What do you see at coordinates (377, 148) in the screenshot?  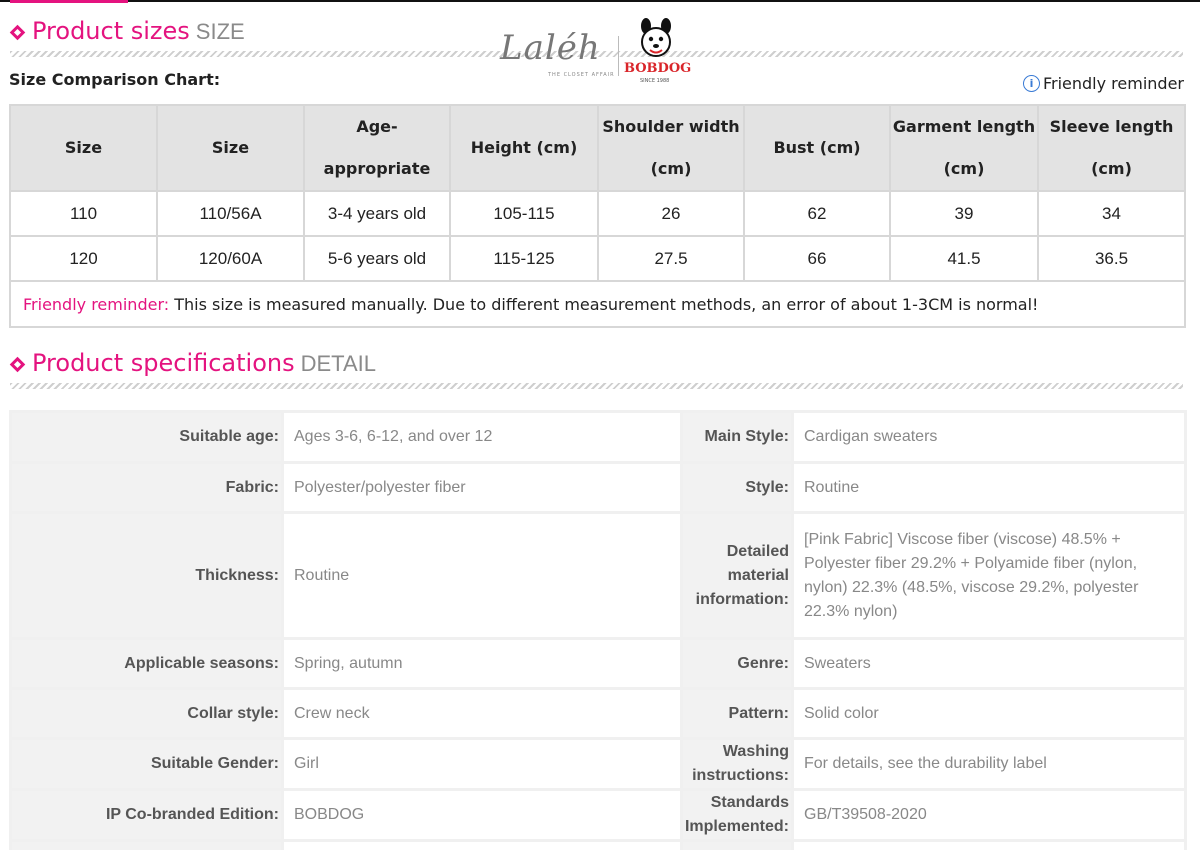 I see `header-age: Age-appropriate` at bounding box center [377, 148].